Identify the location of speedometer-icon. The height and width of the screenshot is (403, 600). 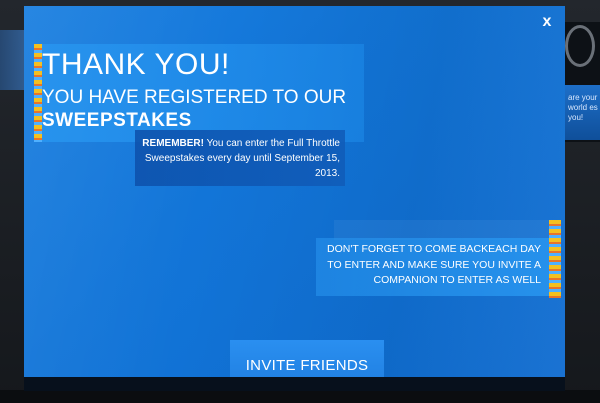
(580, 46).